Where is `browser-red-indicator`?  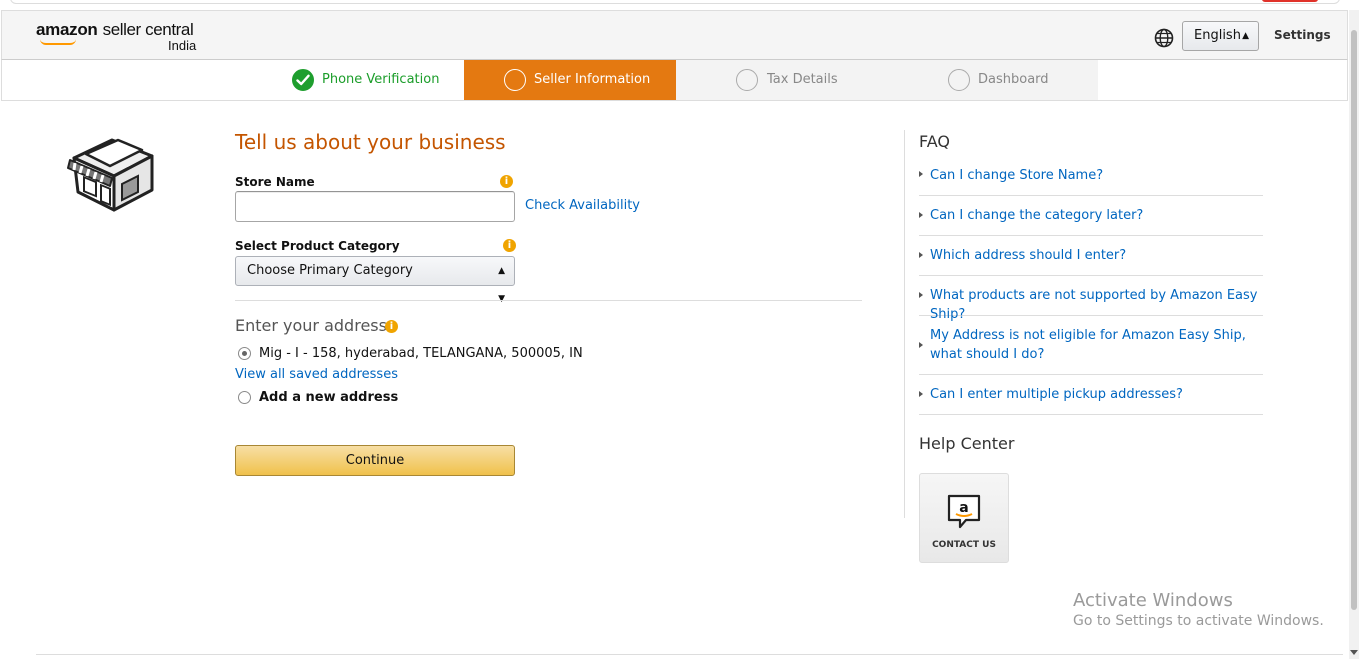
browser-red-indicator is located at coordinates (1290, 1).